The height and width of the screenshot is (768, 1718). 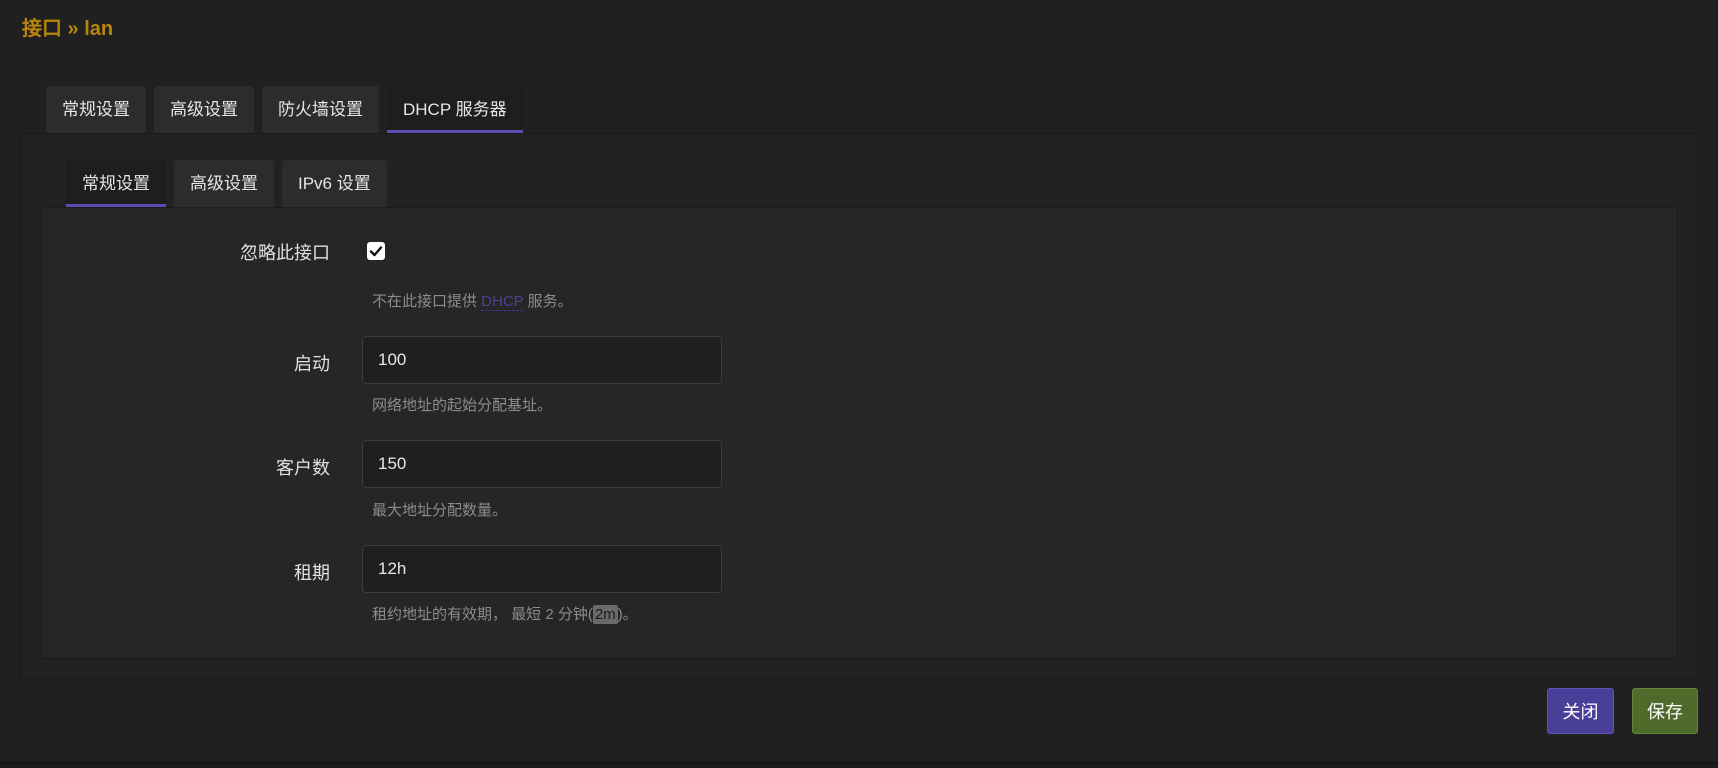 What do you see at coordinates (96, 109) in the screenshot?
I see `tab-general: 常规设置` at bounding box center [96, 109].